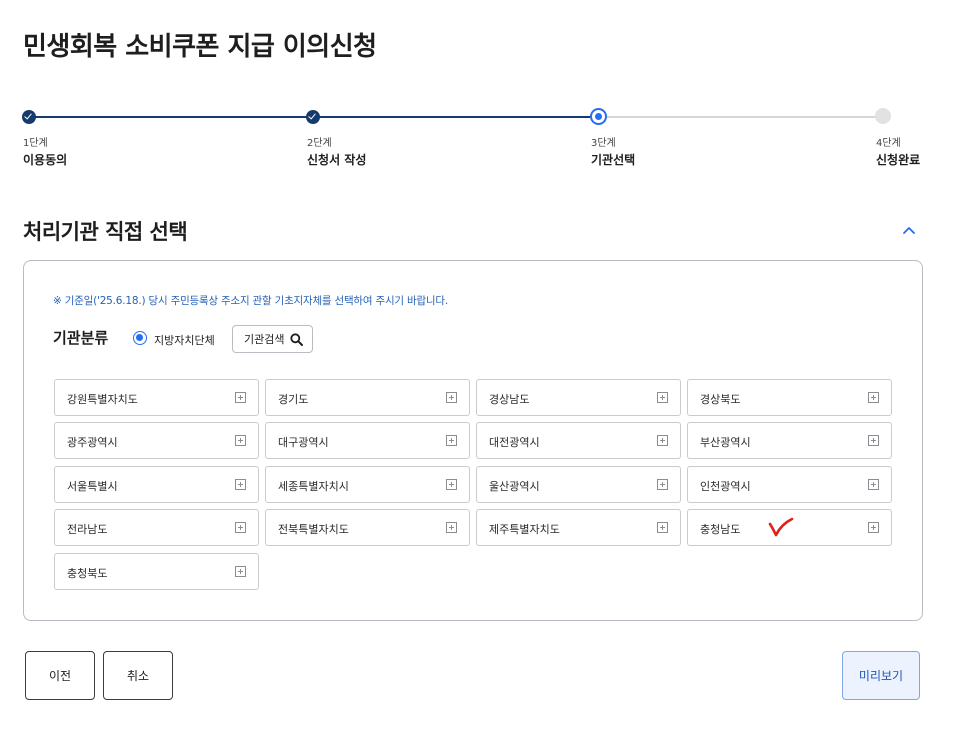  I want to click on region-item: 전라남도, so click(156, 527).